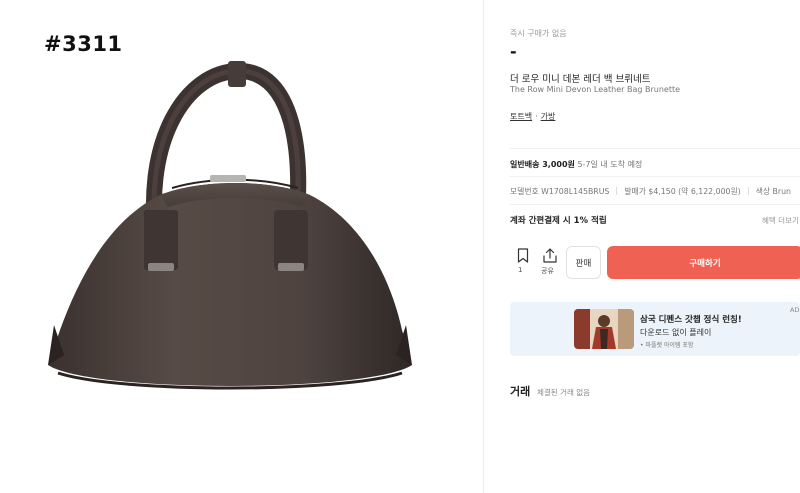  What do you see at coordinates (558, 221) in the screenshot?
I see `payment-benefit: 계좌 간편결제 시 1% 적립` at bounding box center [558, 221].